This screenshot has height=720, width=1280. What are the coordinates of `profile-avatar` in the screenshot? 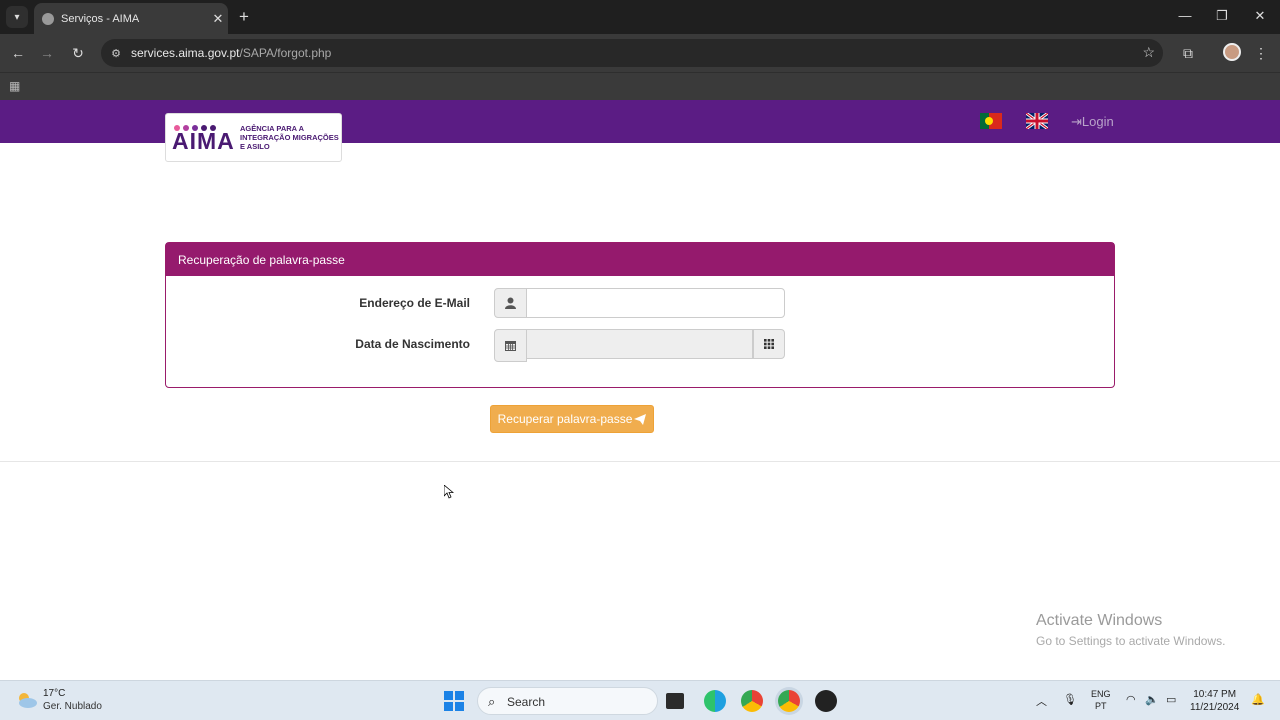 It's located at (1232, 52).